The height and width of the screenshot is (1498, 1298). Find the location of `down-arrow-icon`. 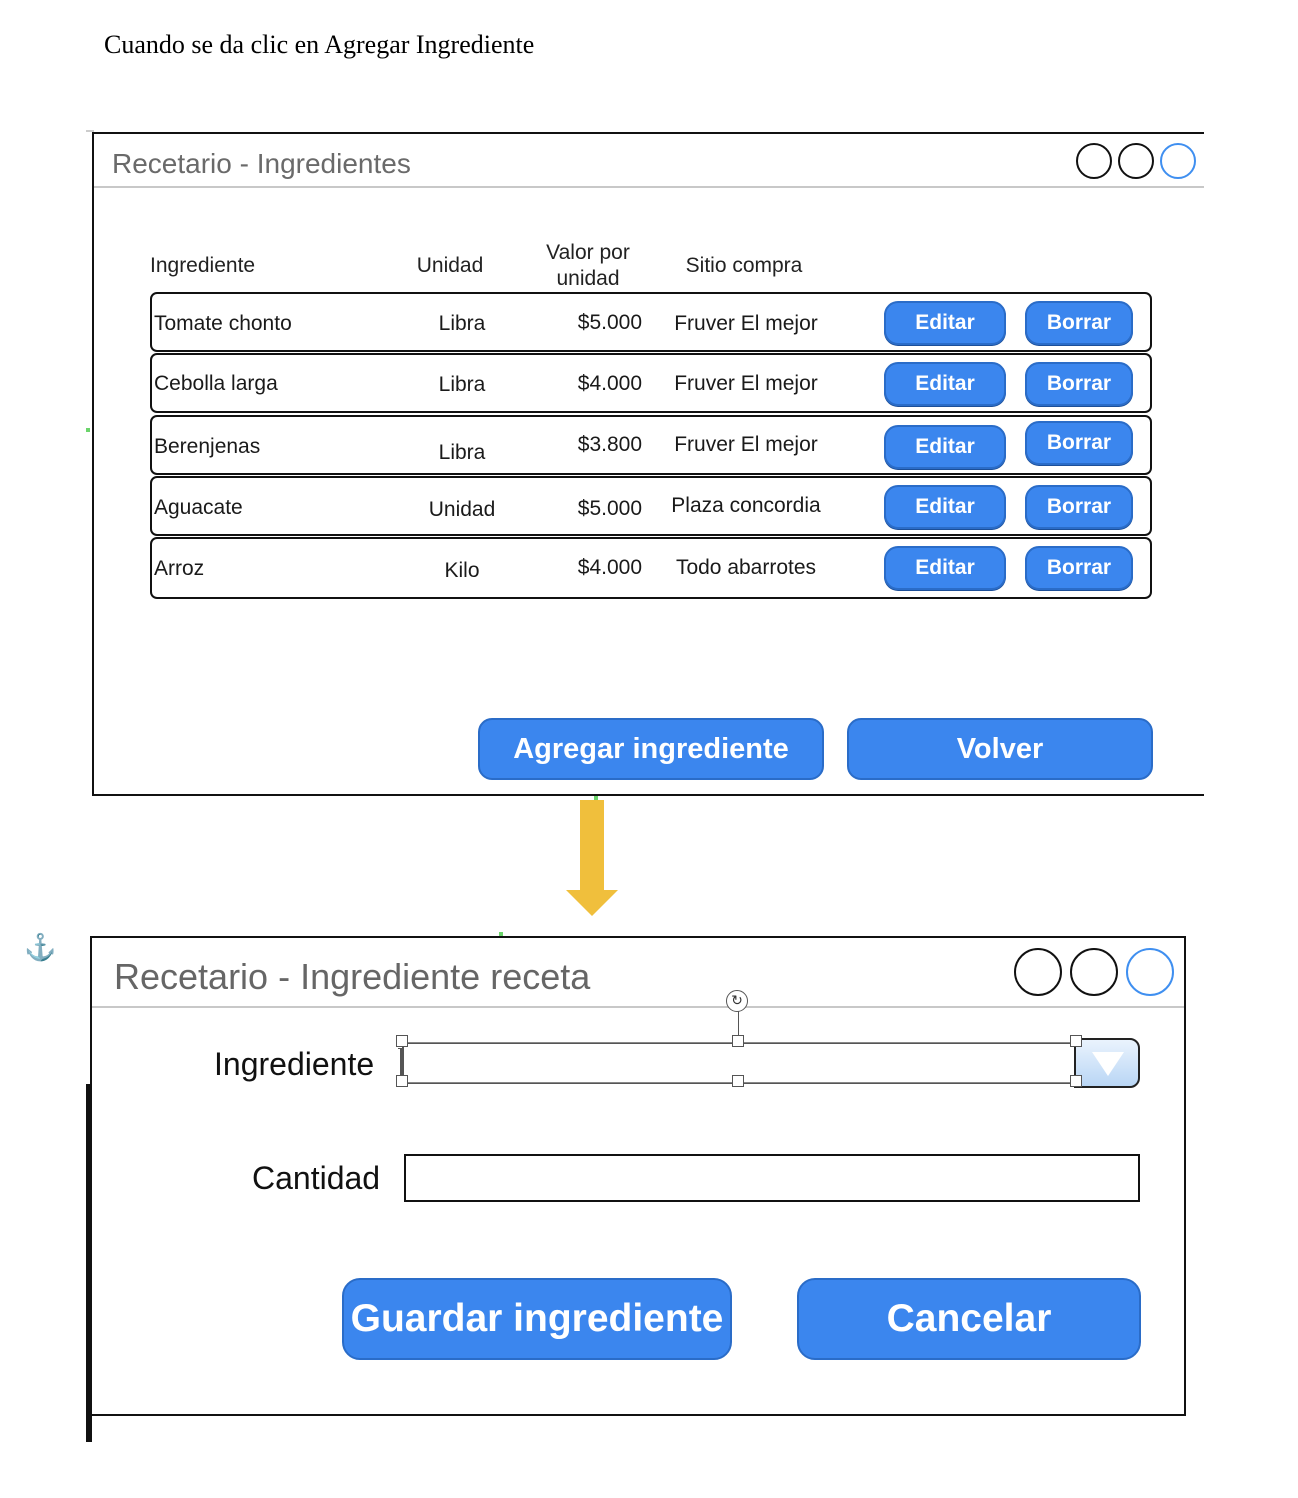

down-arrow-icon is located at coordinates (592, 846).